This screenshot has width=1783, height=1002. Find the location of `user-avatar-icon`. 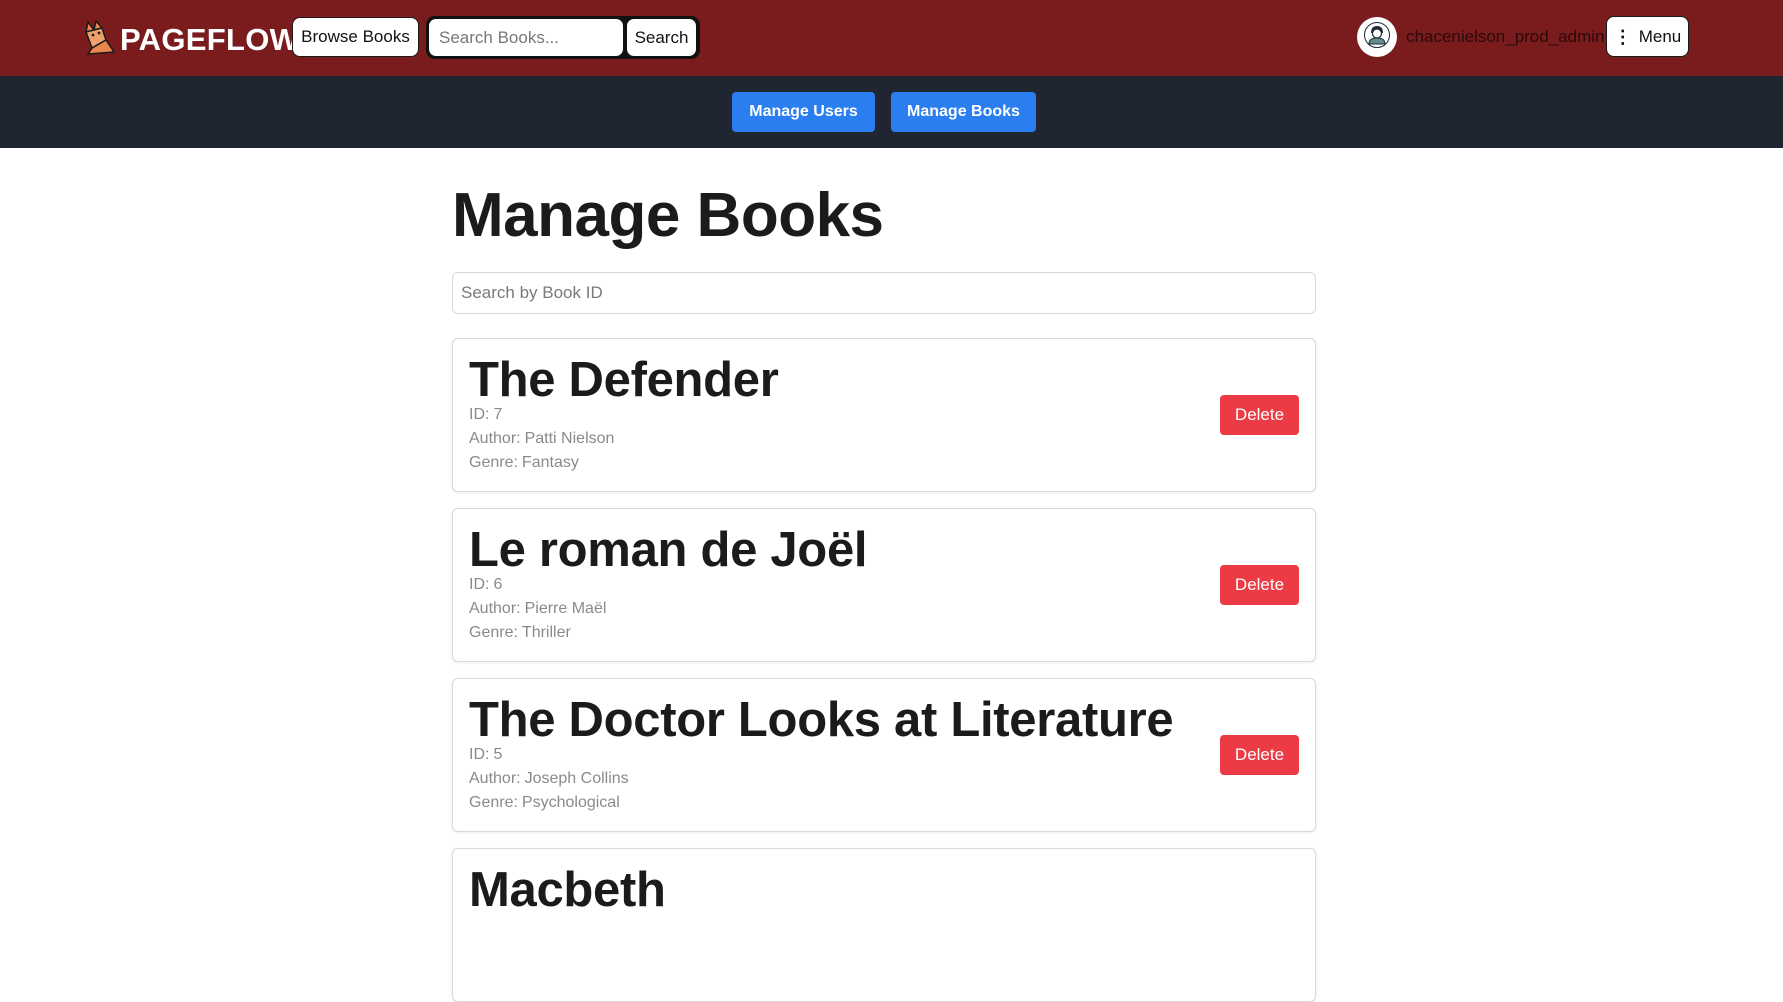

user-avatar-icon is located at coordinates (1377, 37).